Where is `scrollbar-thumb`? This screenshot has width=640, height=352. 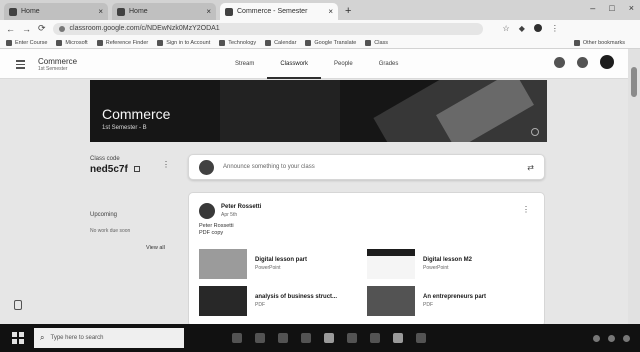 scrollbar-thumb is located at coordinates (634, 82).